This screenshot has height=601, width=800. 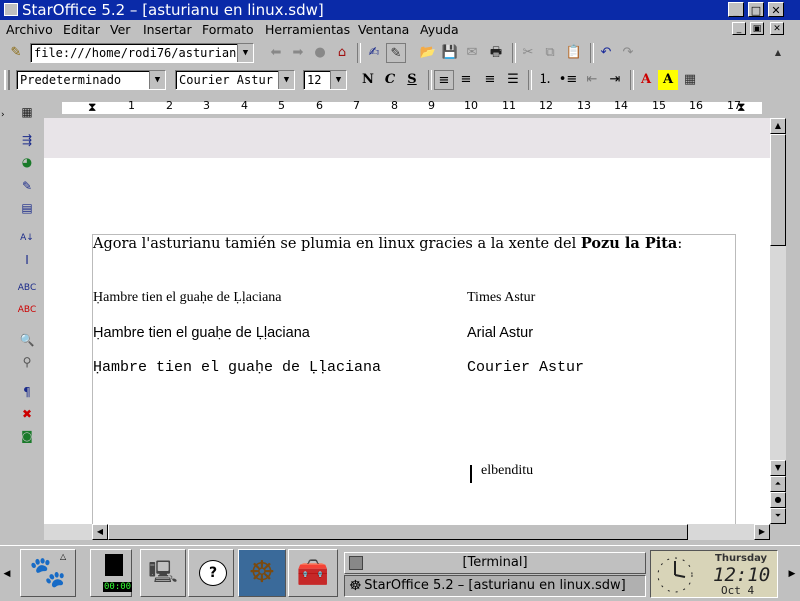 I want to click on toolbar-toggle-icon: ›, so click(x=6, y=115).